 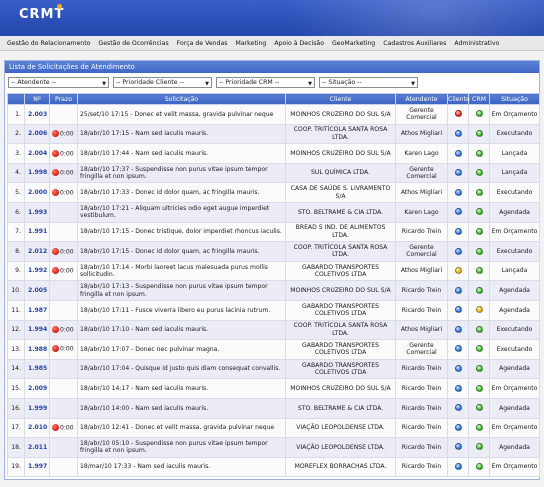 I want to click on request-number-link: 1.988, so click(x=37, y=349).